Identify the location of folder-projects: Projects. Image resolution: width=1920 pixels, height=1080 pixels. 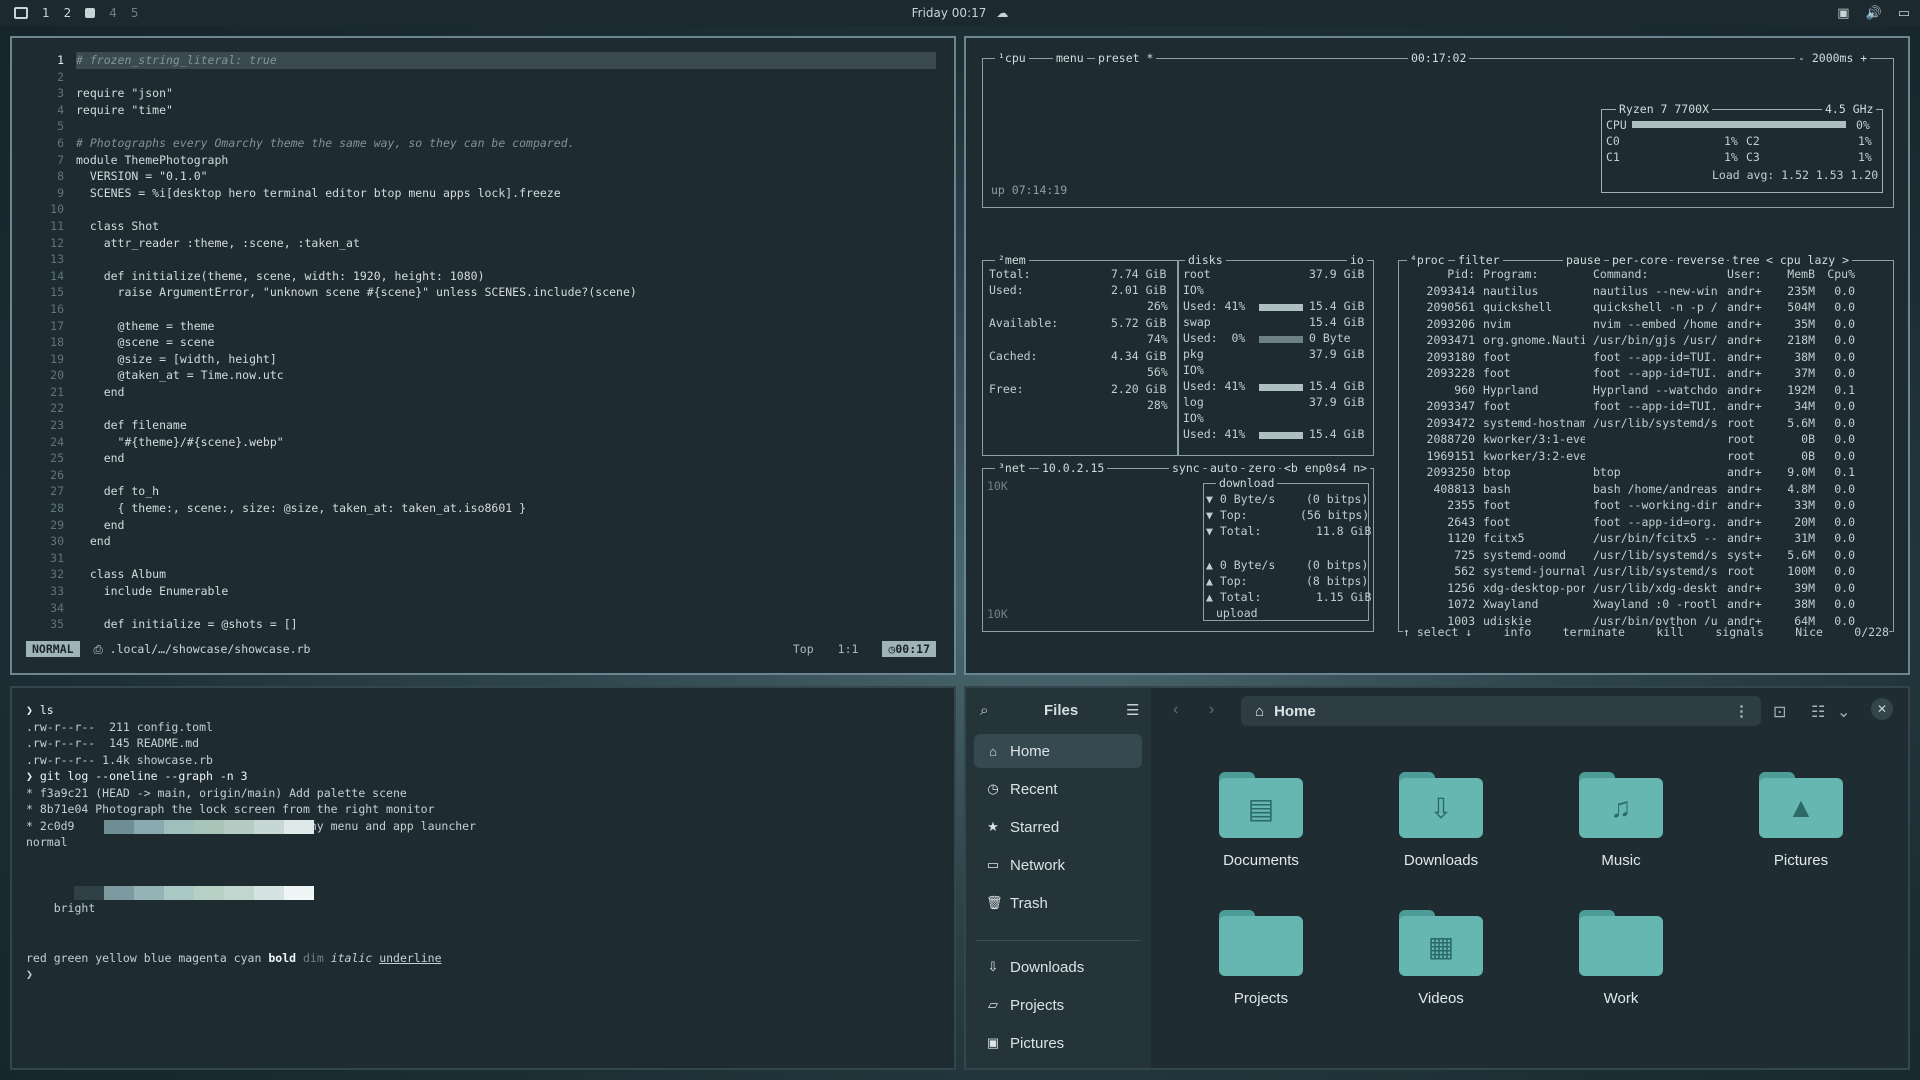
(1261, 958).